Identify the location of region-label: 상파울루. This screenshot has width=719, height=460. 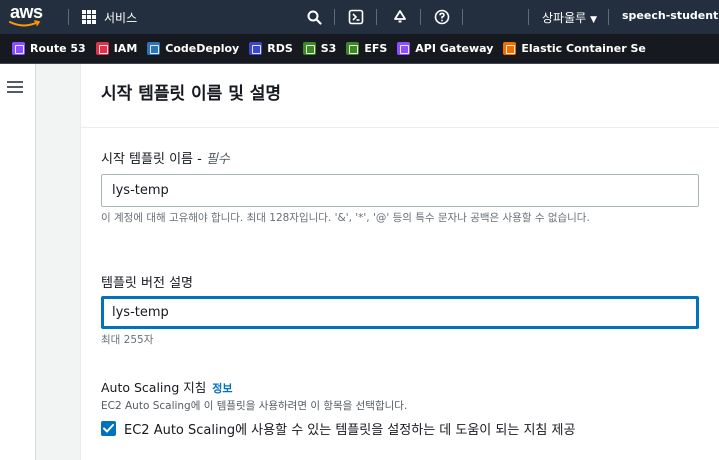
(564, 18).